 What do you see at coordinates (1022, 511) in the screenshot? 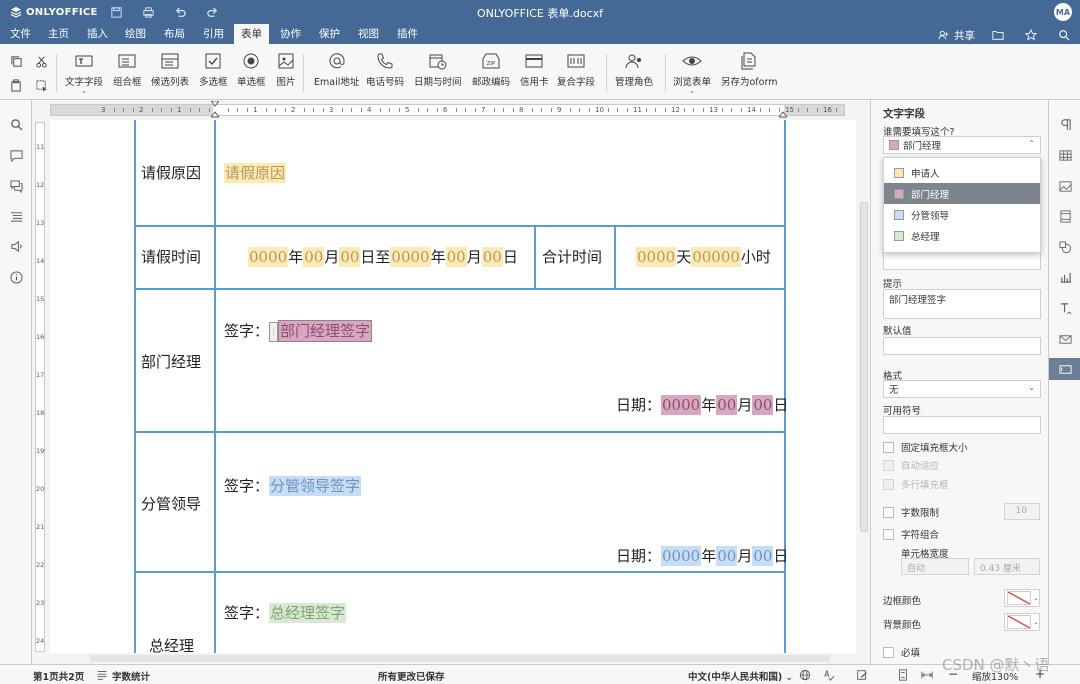
I see `char-limit-spinner: 10` at bounding box center [1022, 511].